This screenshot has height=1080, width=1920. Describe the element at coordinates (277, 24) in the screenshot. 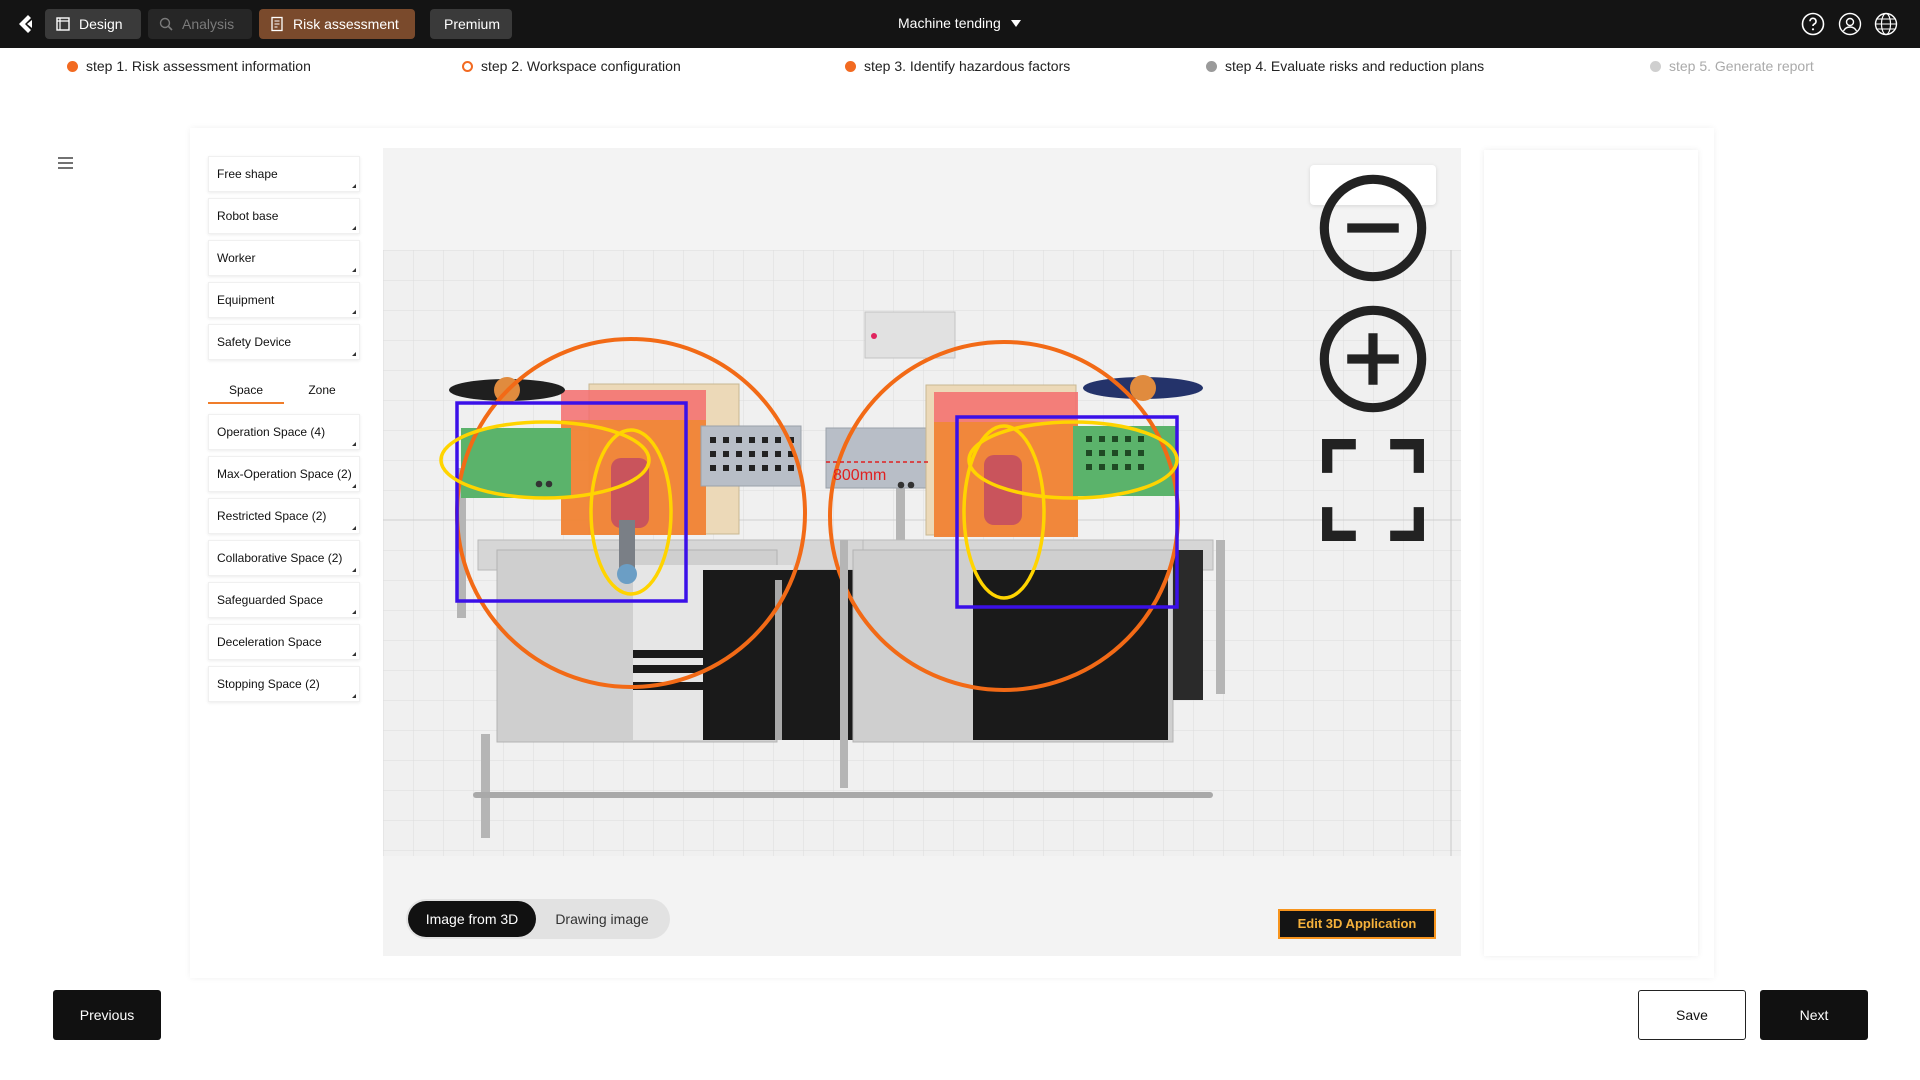

I see `document-icon` at that location.